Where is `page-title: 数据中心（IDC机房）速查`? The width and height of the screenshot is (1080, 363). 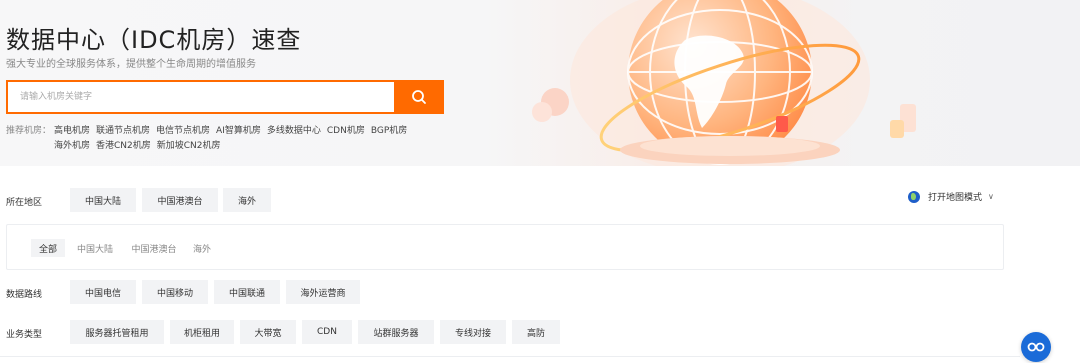
page-title: 数据中心（IDC机房）速查 is located at coordinates (154, 40).